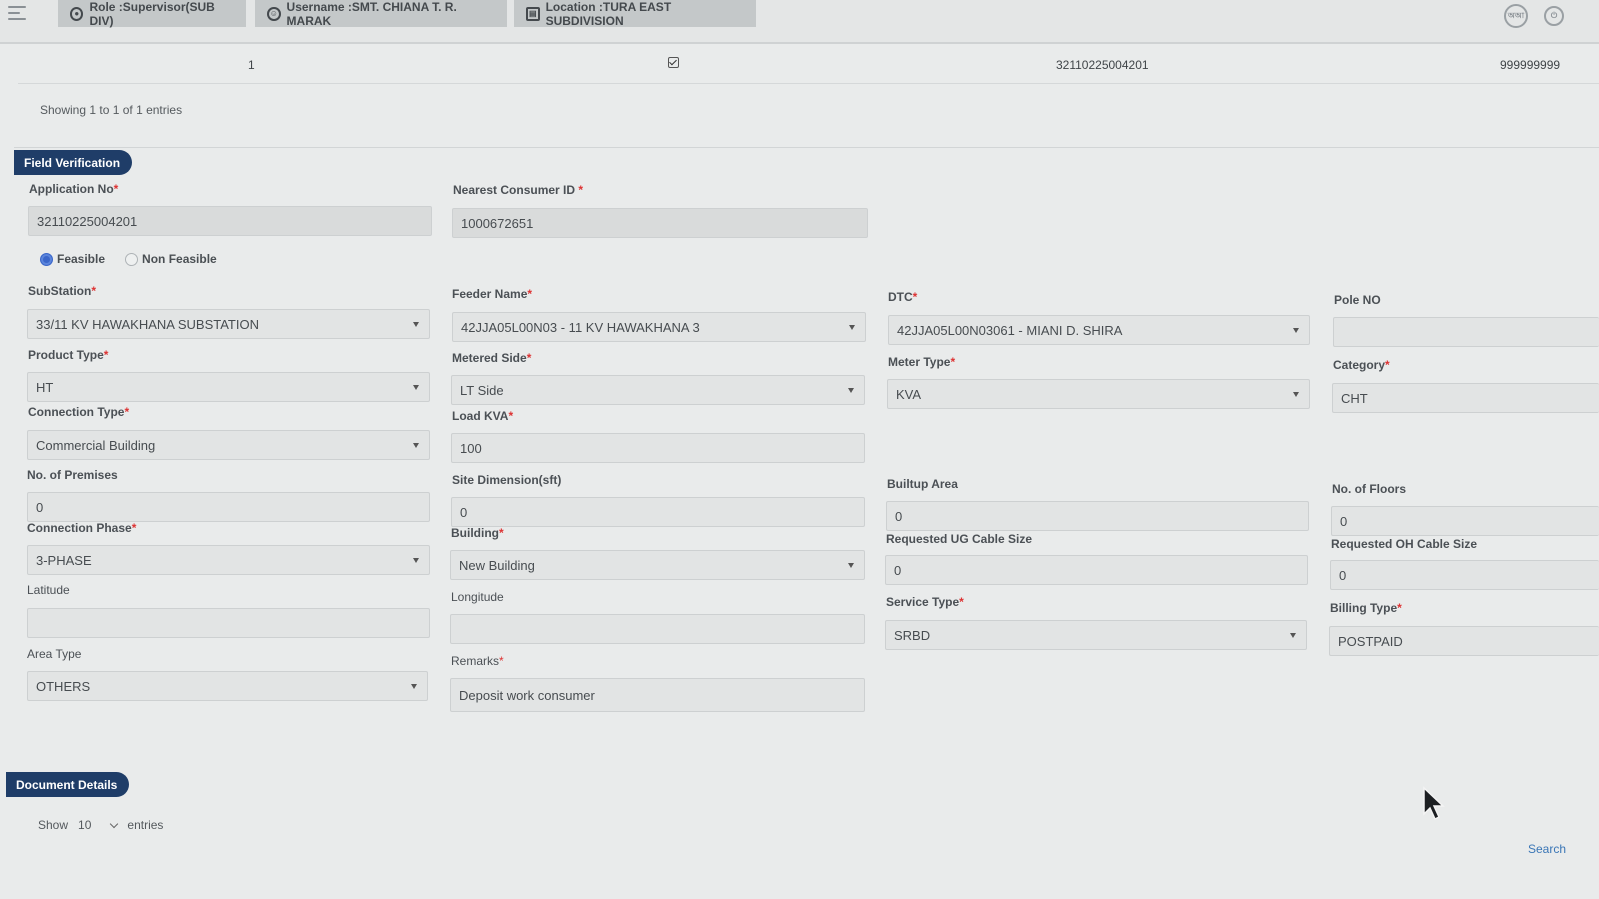  Describe the element at coordinates (673, 64) in the screenshot. I see `select-checkbox-icon` at that location.